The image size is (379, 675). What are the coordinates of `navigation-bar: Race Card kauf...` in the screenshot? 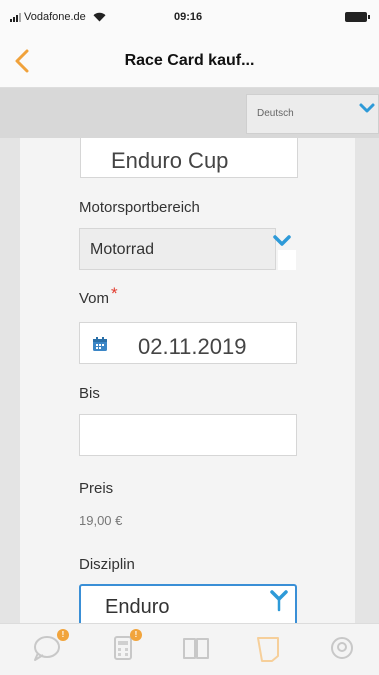 It's located at (189, 62).